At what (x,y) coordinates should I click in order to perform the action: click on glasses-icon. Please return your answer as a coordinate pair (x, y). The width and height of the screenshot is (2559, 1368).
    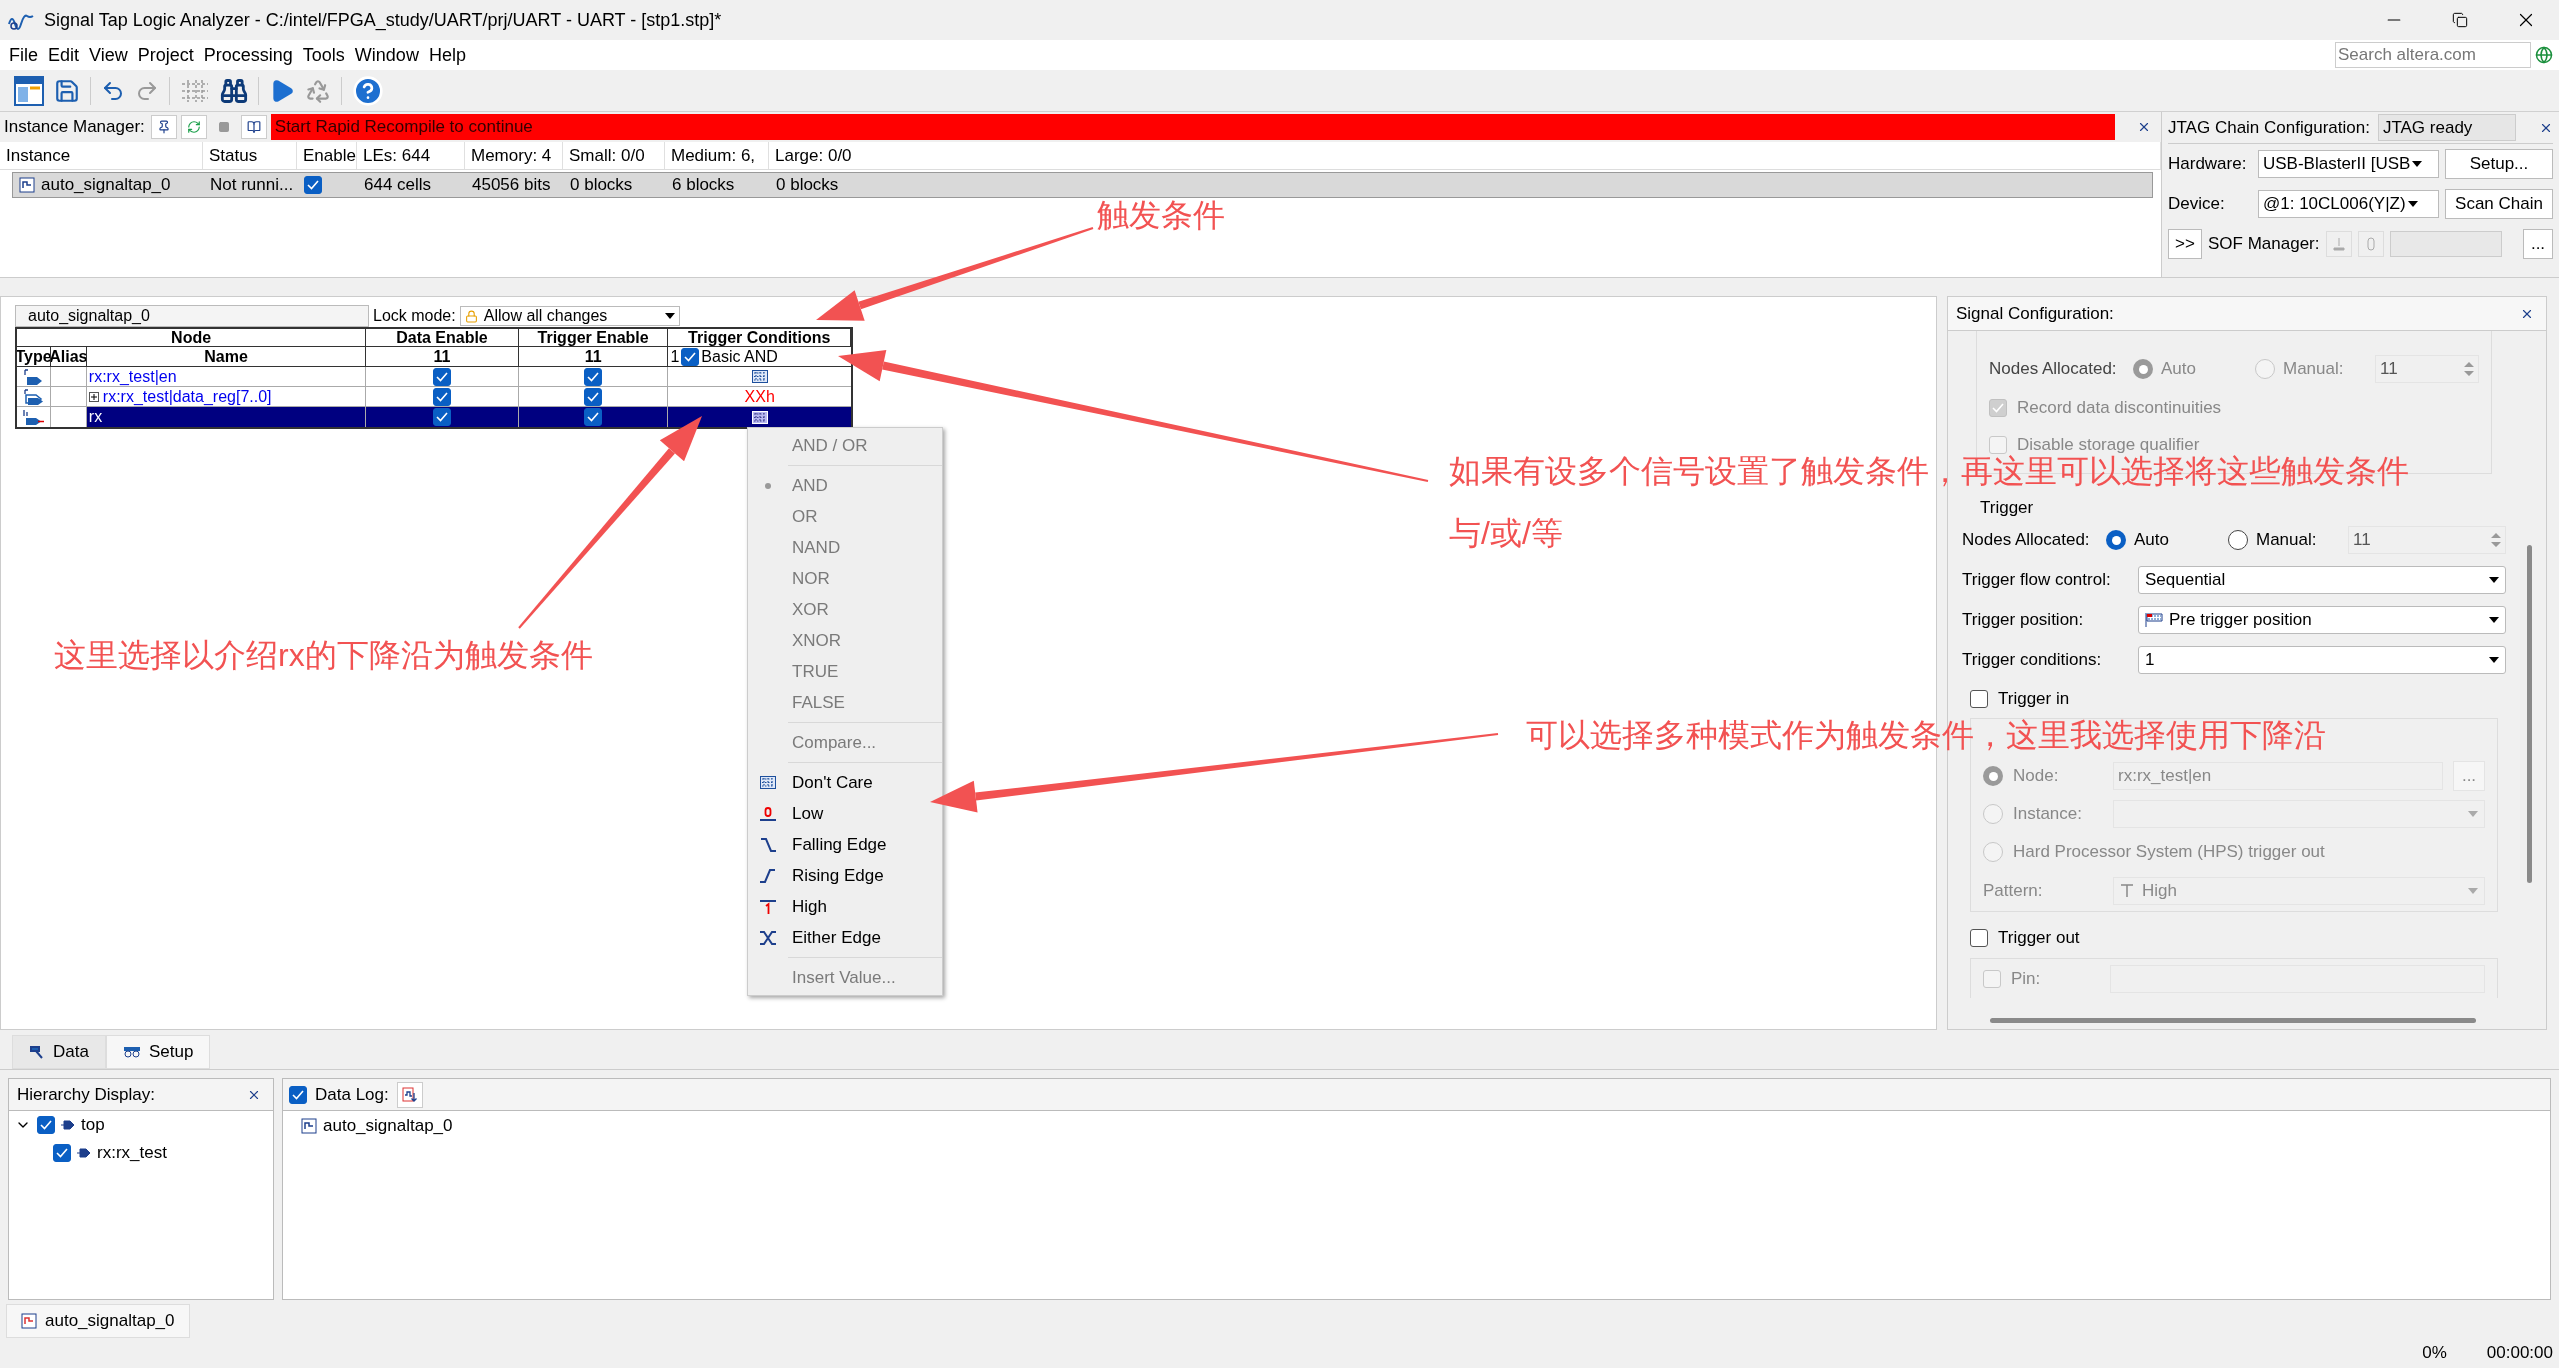
    Looking at the image, I should click on (131, 1052).